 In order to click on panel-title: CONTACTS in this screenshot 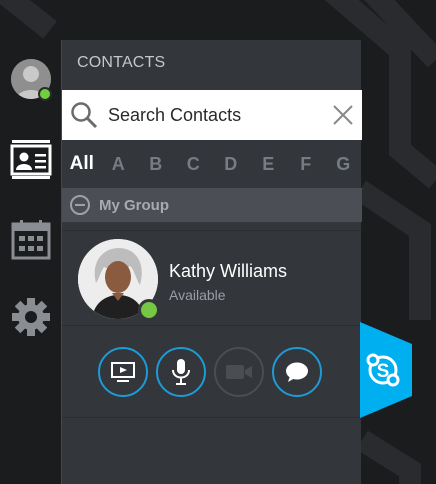, I will do `click(121, 62)`.